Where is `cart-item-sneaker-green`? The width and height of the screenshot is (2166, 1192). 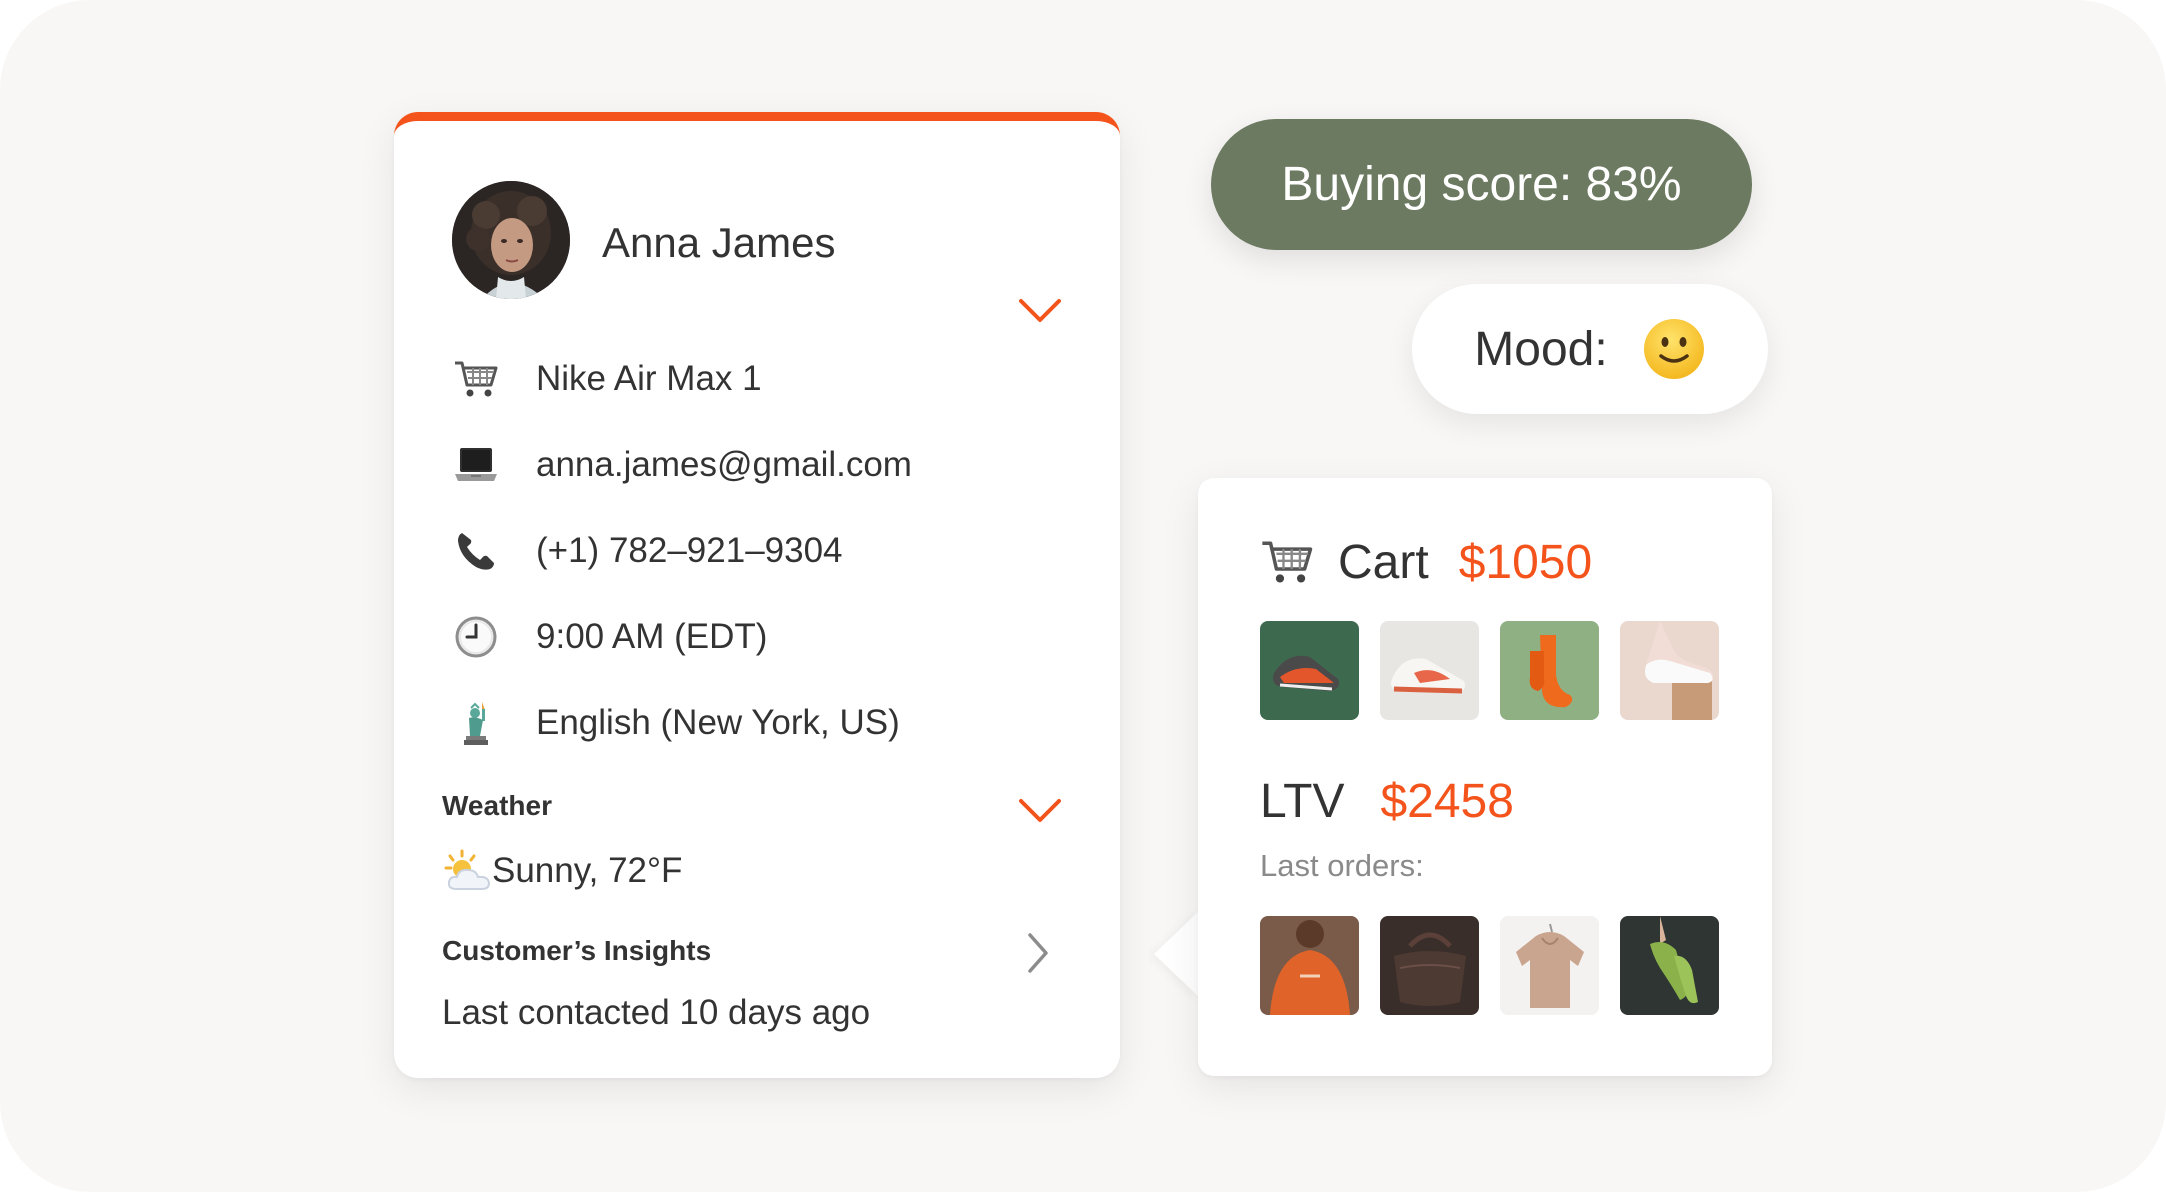
cart-item-sneaker-green is located at coordinates (1309, 670).